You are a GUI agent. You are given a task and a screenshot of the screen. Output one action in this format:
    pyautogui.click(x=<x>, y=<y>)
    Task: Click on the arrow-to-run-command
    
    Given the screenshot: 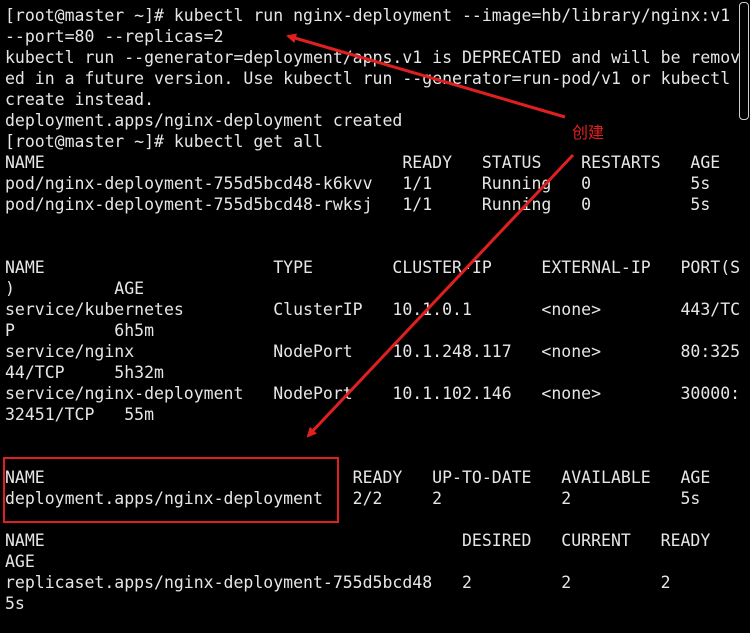 What is the action you would take?
    pyautogui.click(x=426, y=76)
    